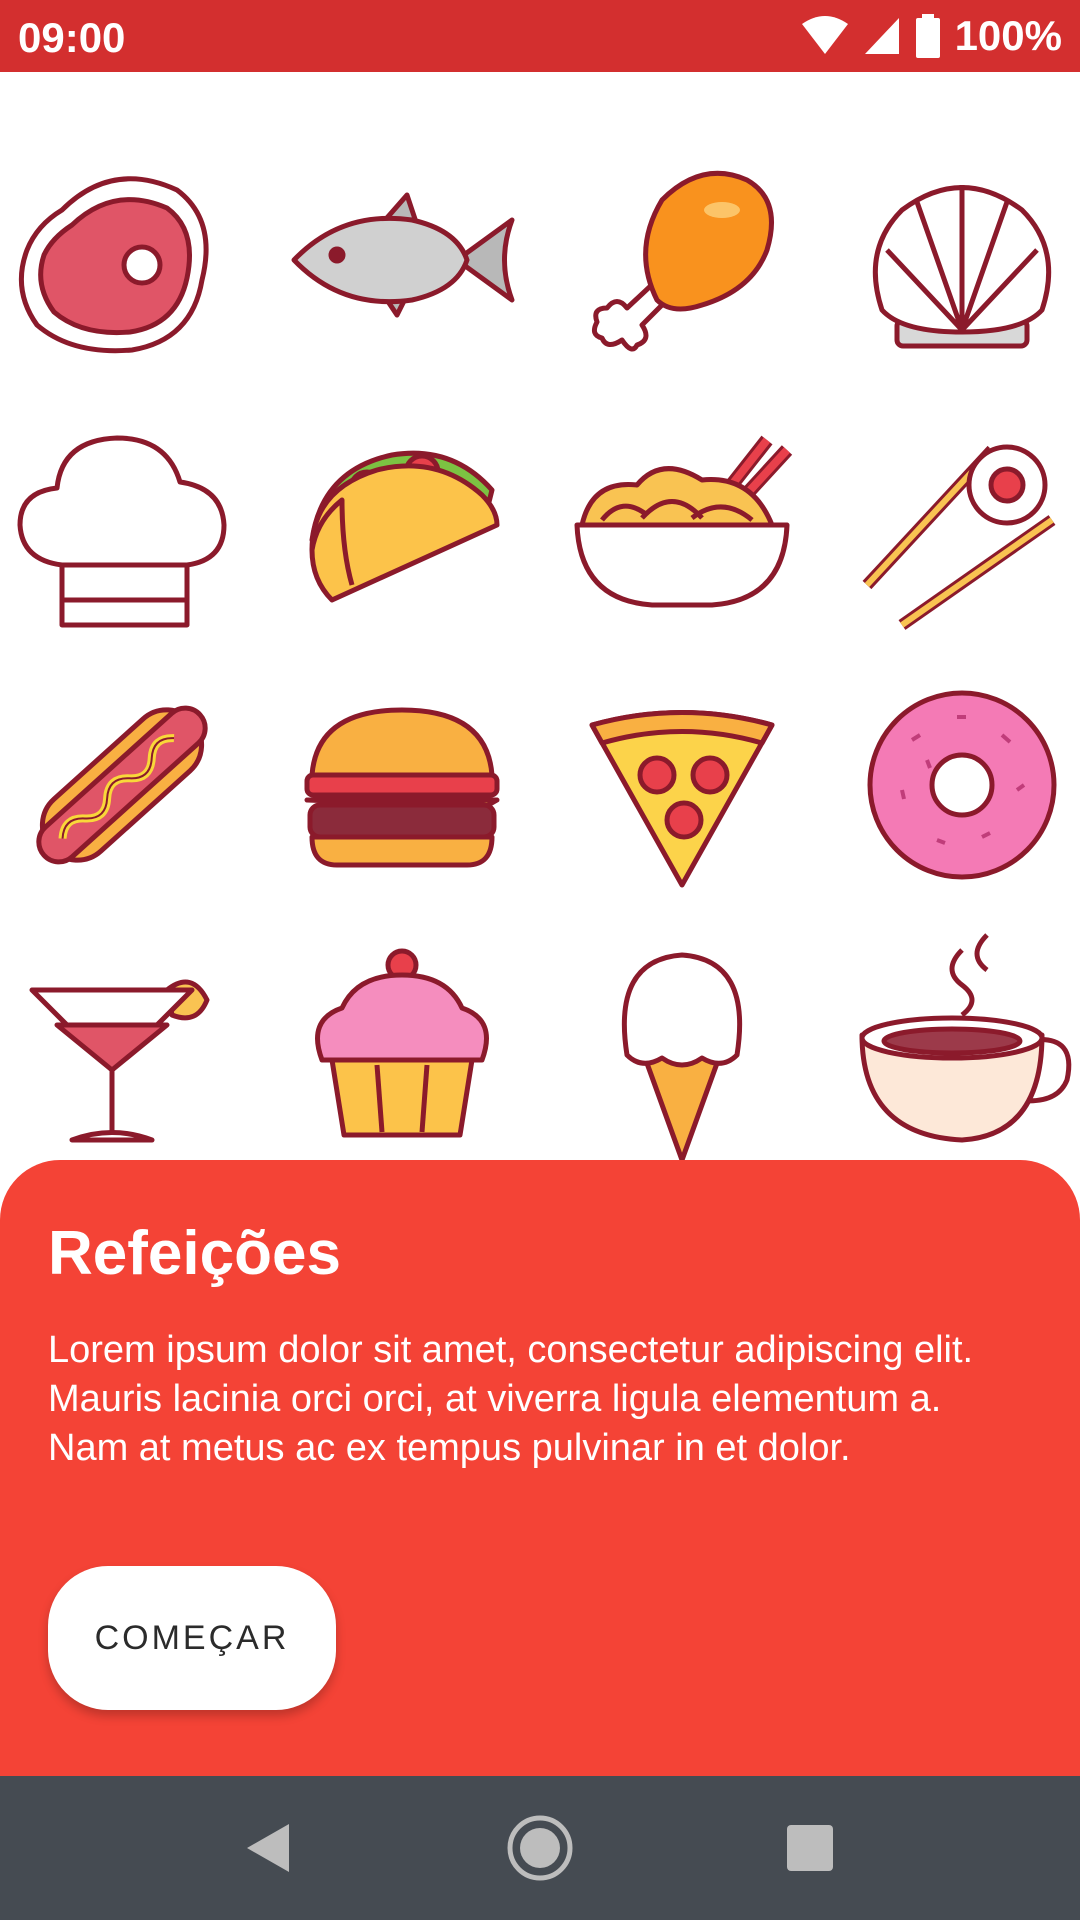  Describe the element at coordinates (825, 36) in the screenshot. I see `wifi-icon` at that location.